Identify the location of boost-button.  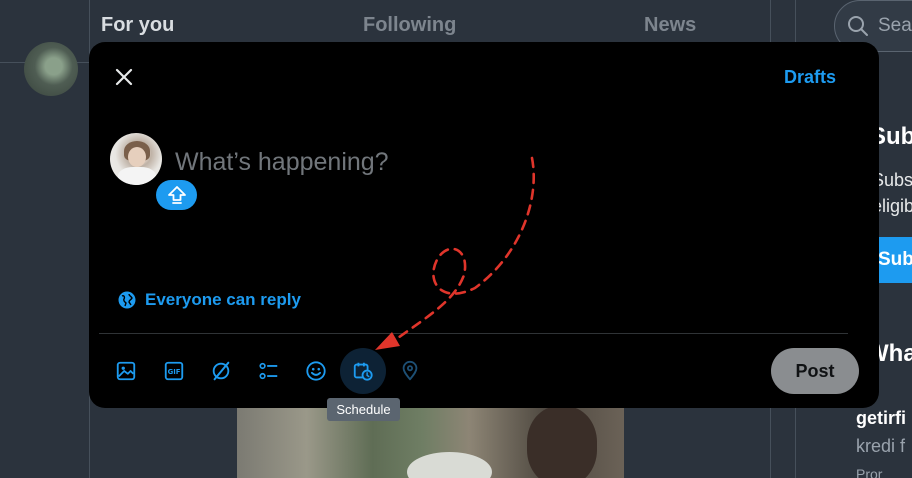
(176, 195).